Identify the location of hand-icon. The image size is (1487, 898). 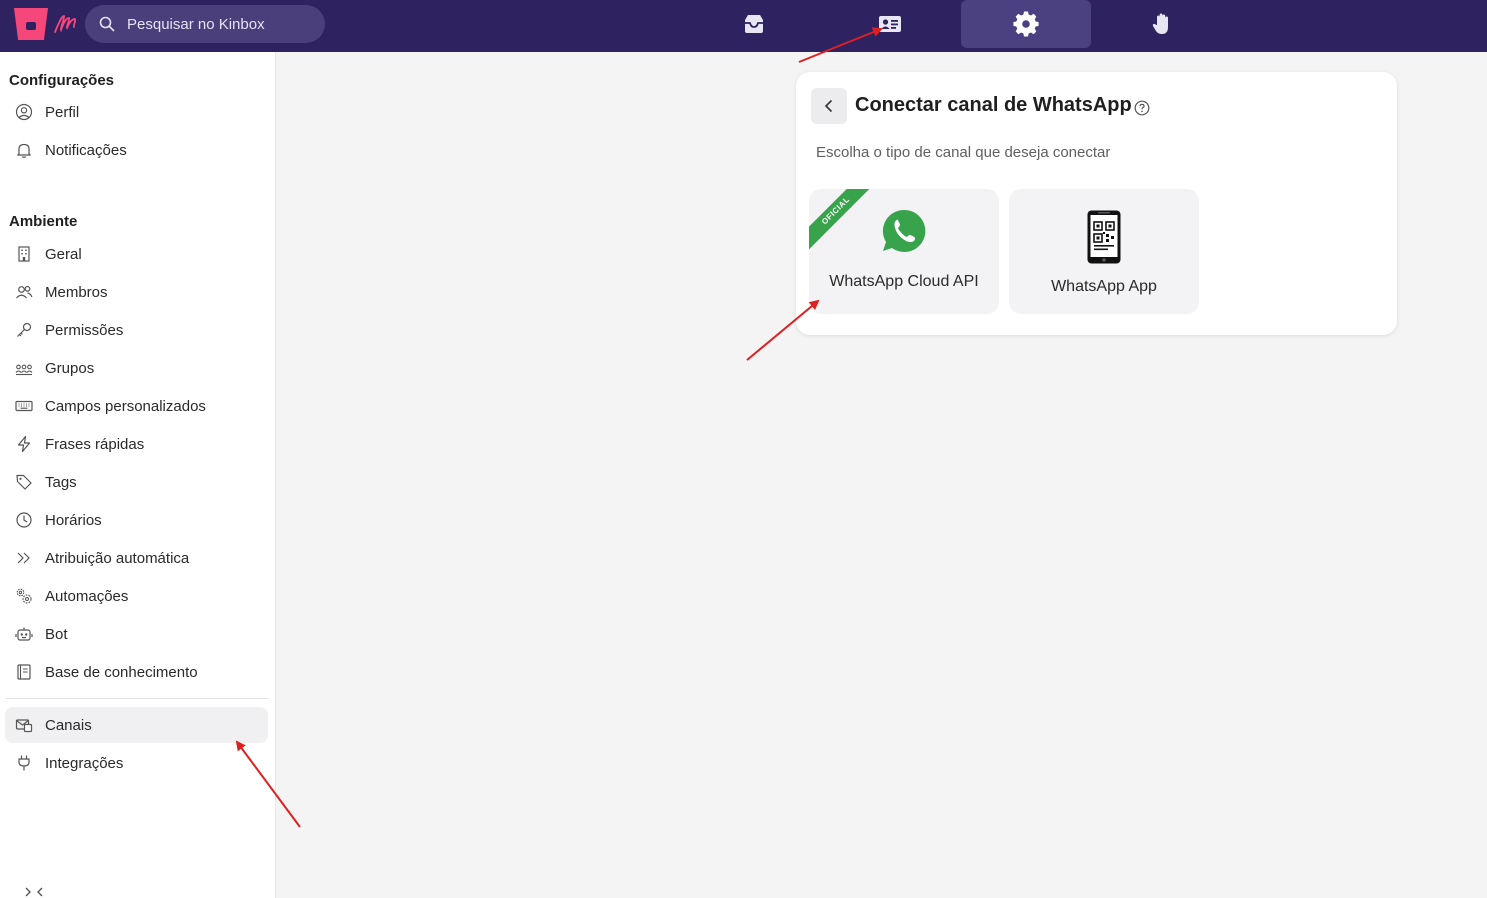
(1160, 23).